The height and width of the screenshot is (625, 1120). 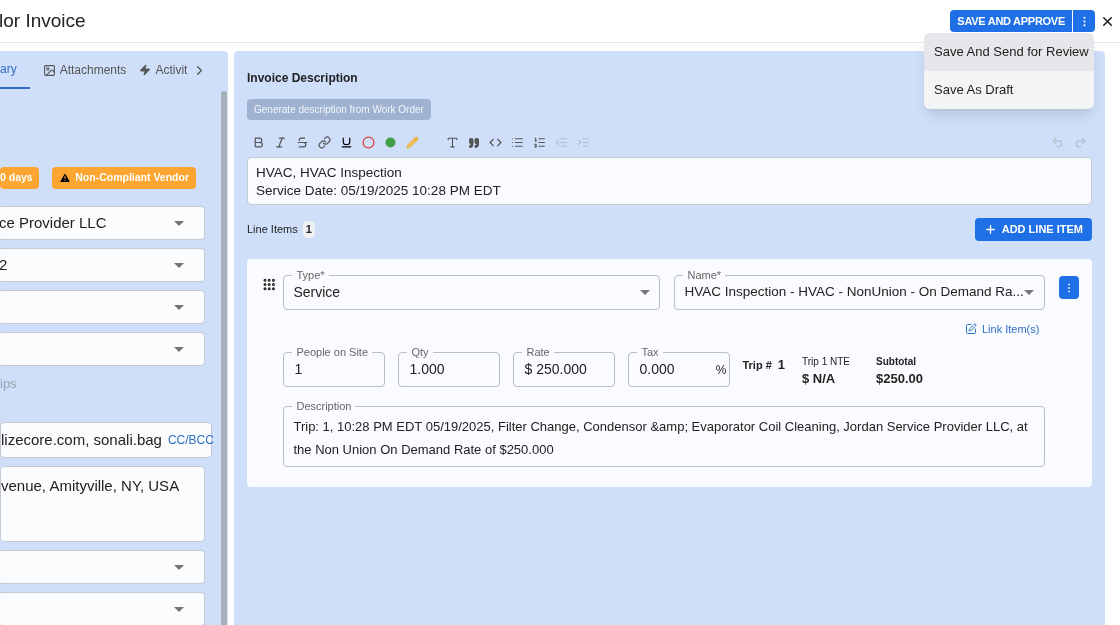 I want to click on more-options-button, so click(x=1084, y=21).